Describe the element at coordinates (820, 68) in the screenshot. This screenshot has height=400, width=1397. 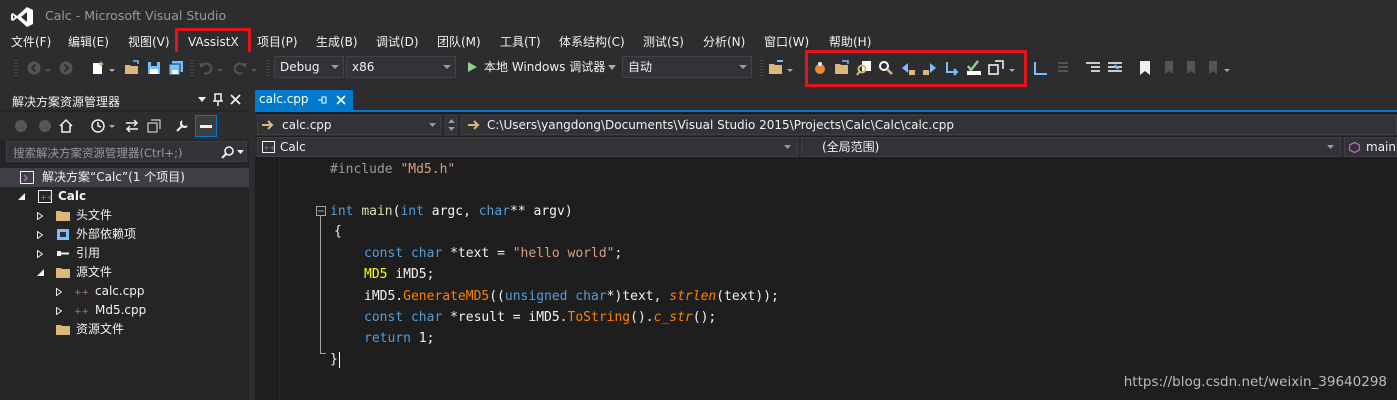
I see `vax-bug-icon` at that location.